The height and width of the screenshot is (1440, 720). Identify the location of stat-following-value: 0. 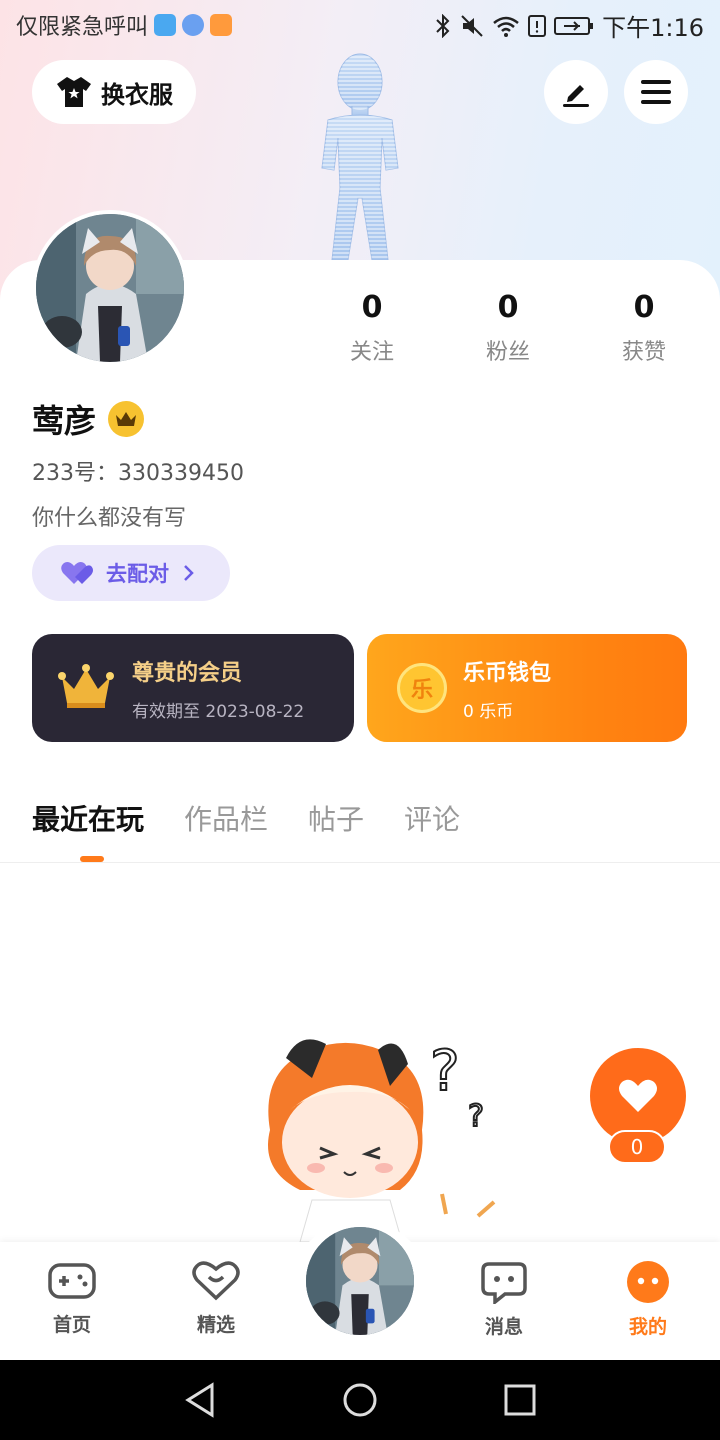
(372, 307).